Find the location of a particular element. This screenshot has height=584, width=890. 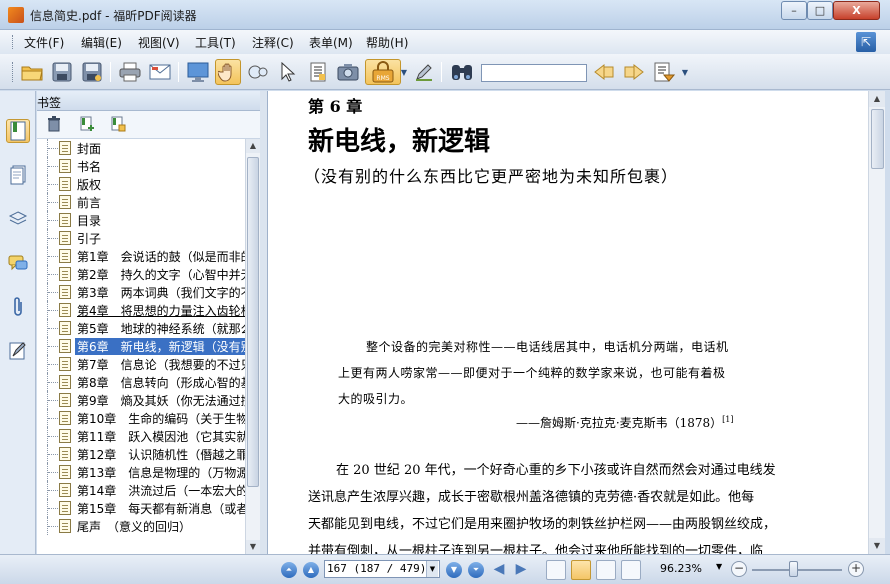

zoom-slider-thumb is located at coordinates (793, 569).